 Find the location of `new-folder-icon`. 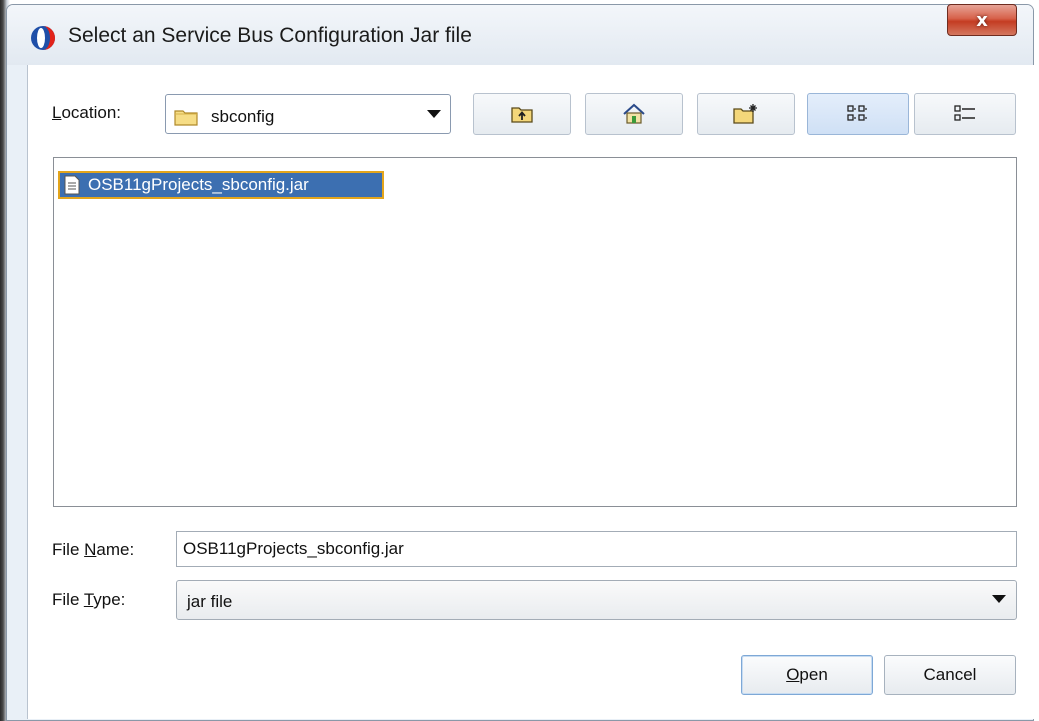

new-folder-icon is located at coordinates (745, 114).